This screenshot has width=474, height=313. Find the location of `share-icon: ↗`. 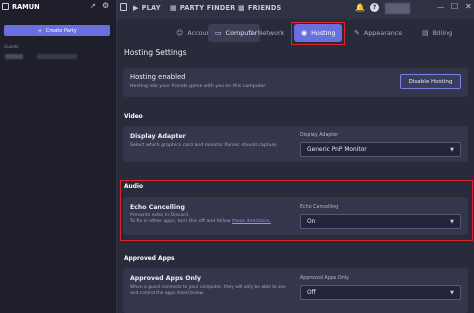

share-icon: ↗ is located at coordinates (93, 6).